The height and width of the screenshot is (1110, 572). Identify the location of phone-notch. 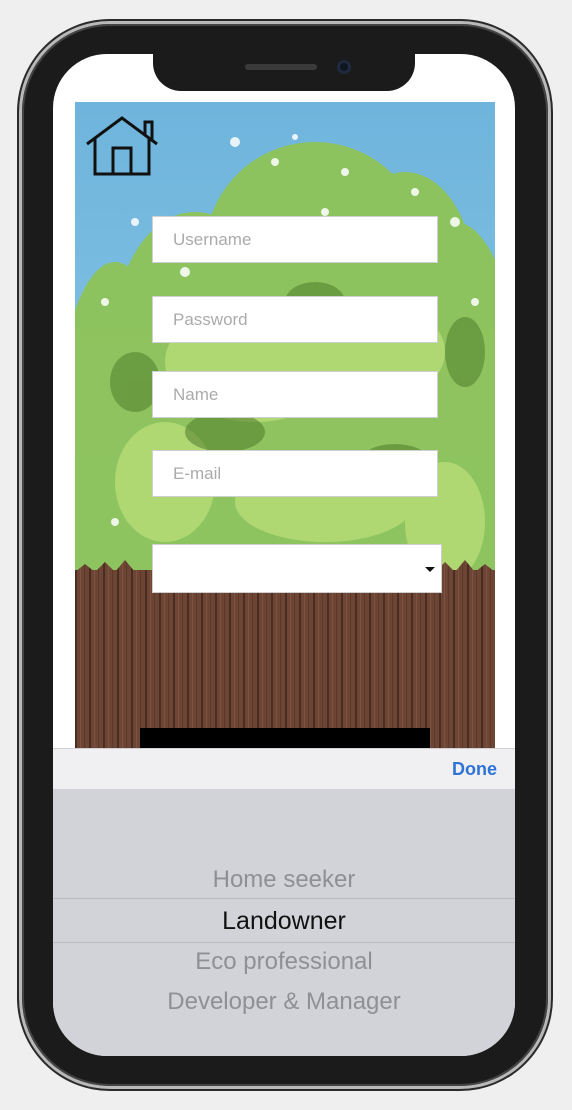
(284, 72).